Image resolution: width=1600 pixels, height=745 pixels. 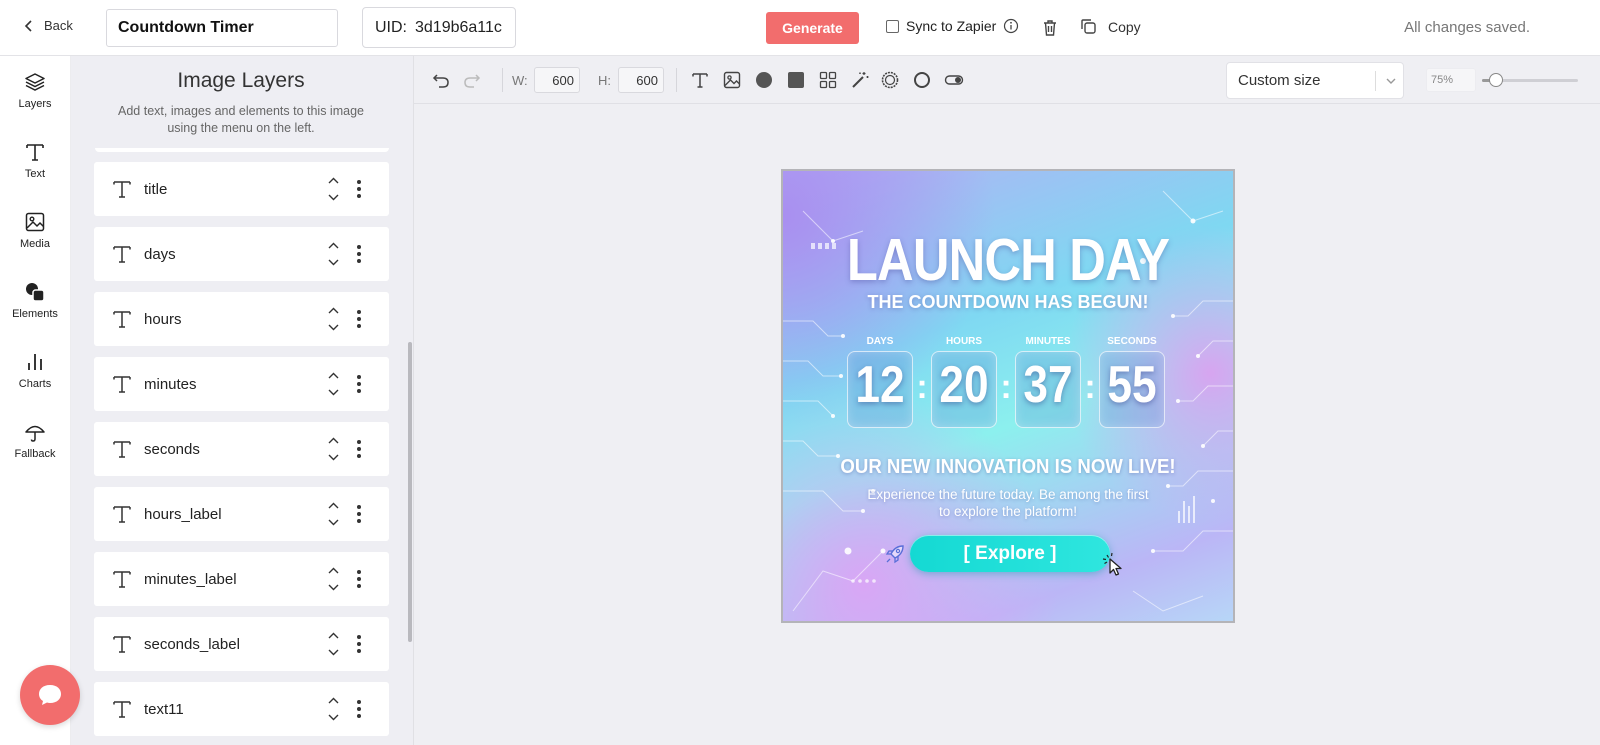 What do you see at coordinates (964, 385) in the screenshot?
I see `hours-value: 20` at bounding box center [964, 385].